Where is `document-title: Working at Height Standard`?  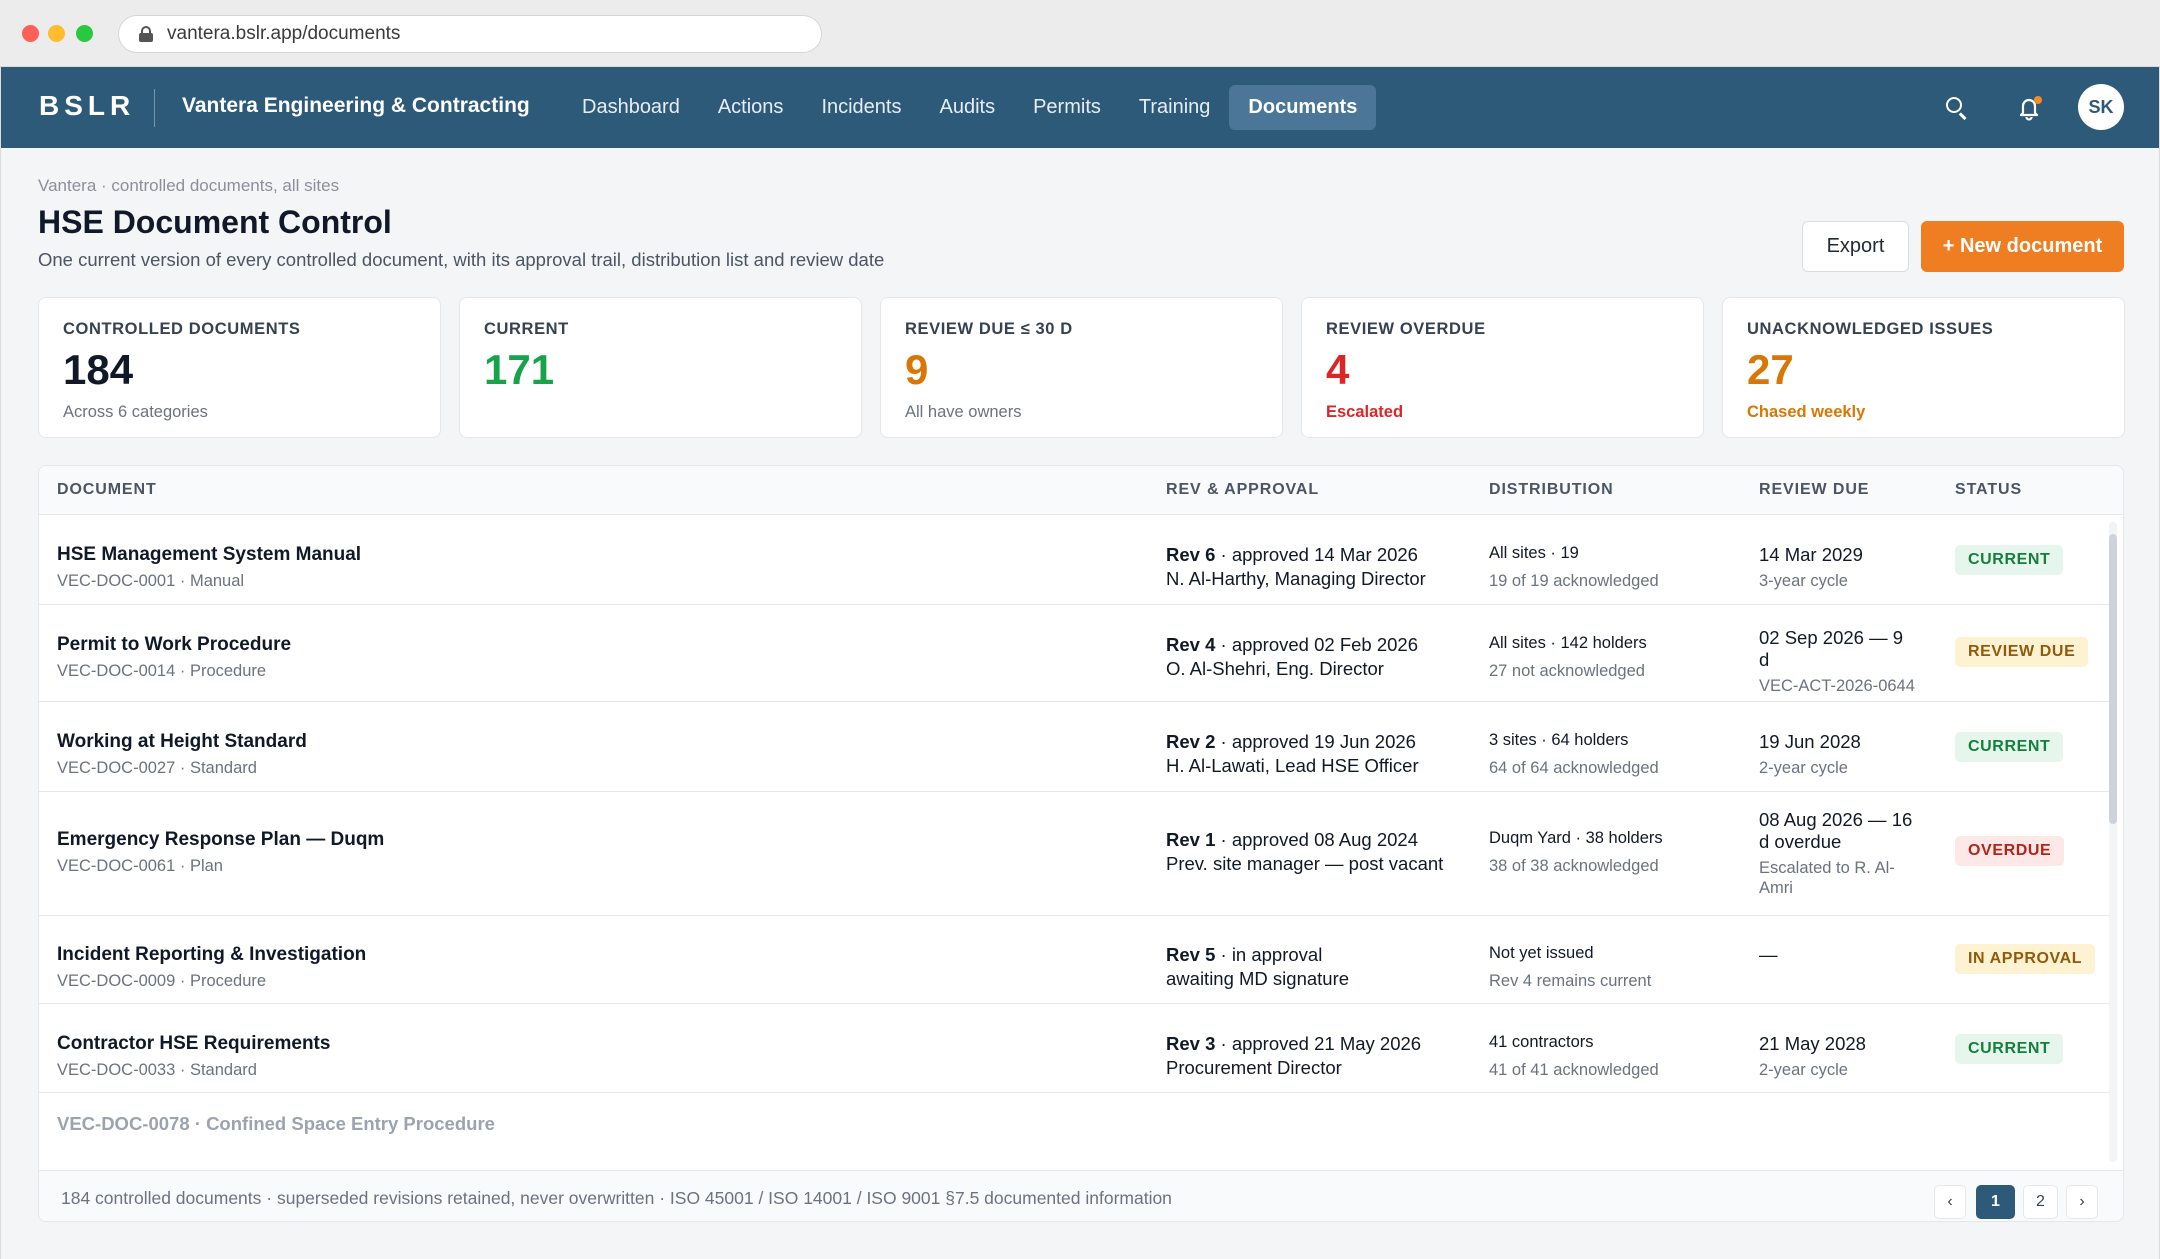
document-title: Working at Height Standard is located at coordinates (182, 742).